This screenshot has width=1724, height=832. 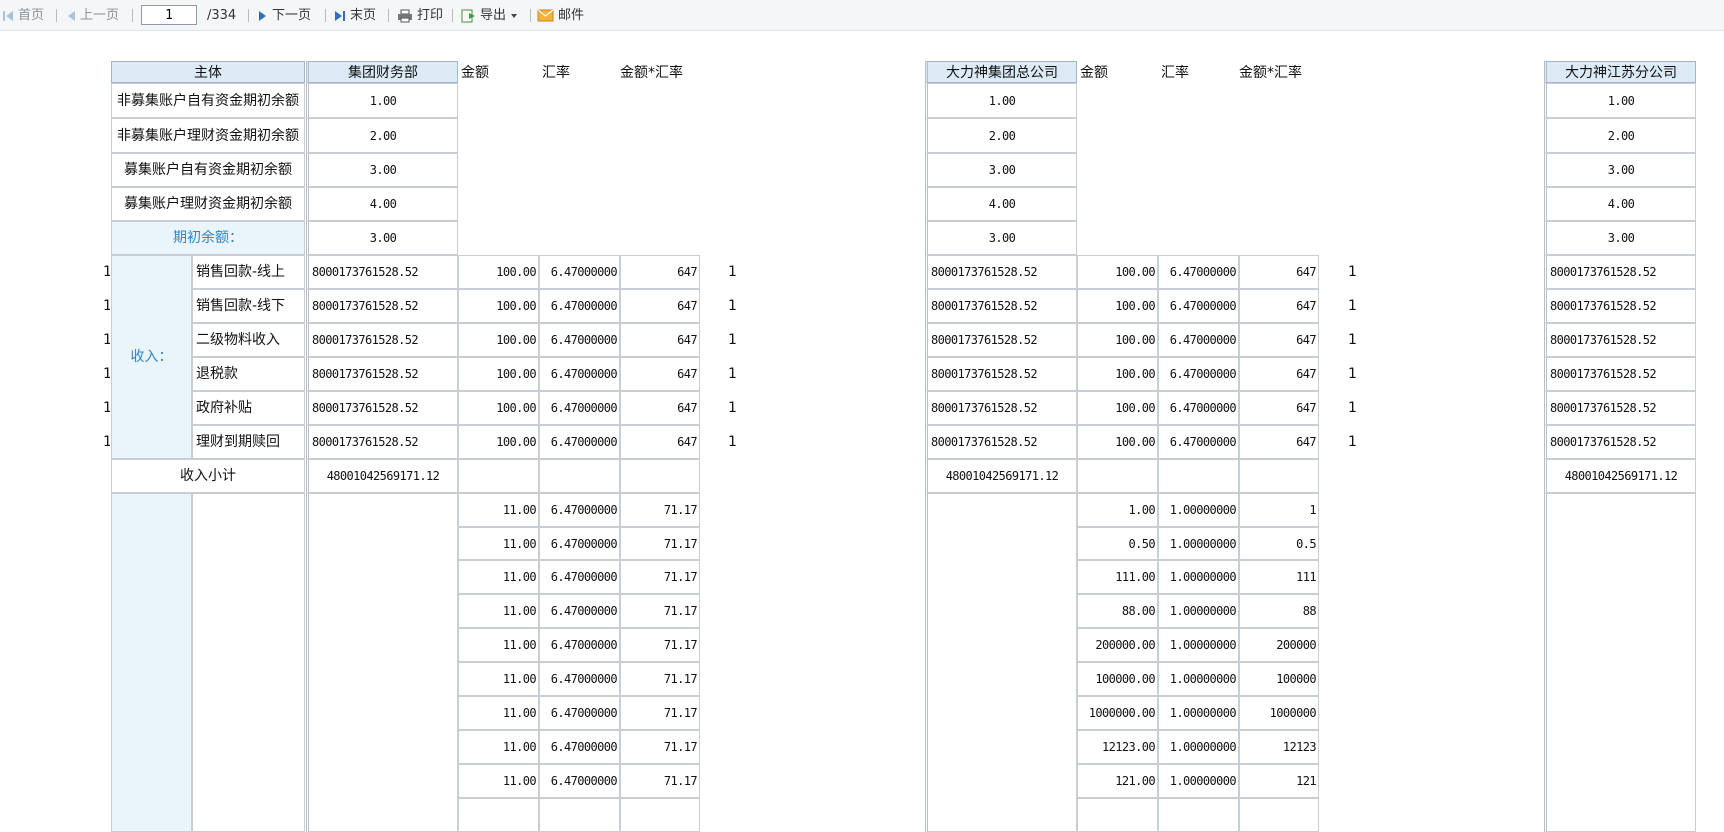 I want to click on next-page-button: 下一页, so click(x=284, y=15).